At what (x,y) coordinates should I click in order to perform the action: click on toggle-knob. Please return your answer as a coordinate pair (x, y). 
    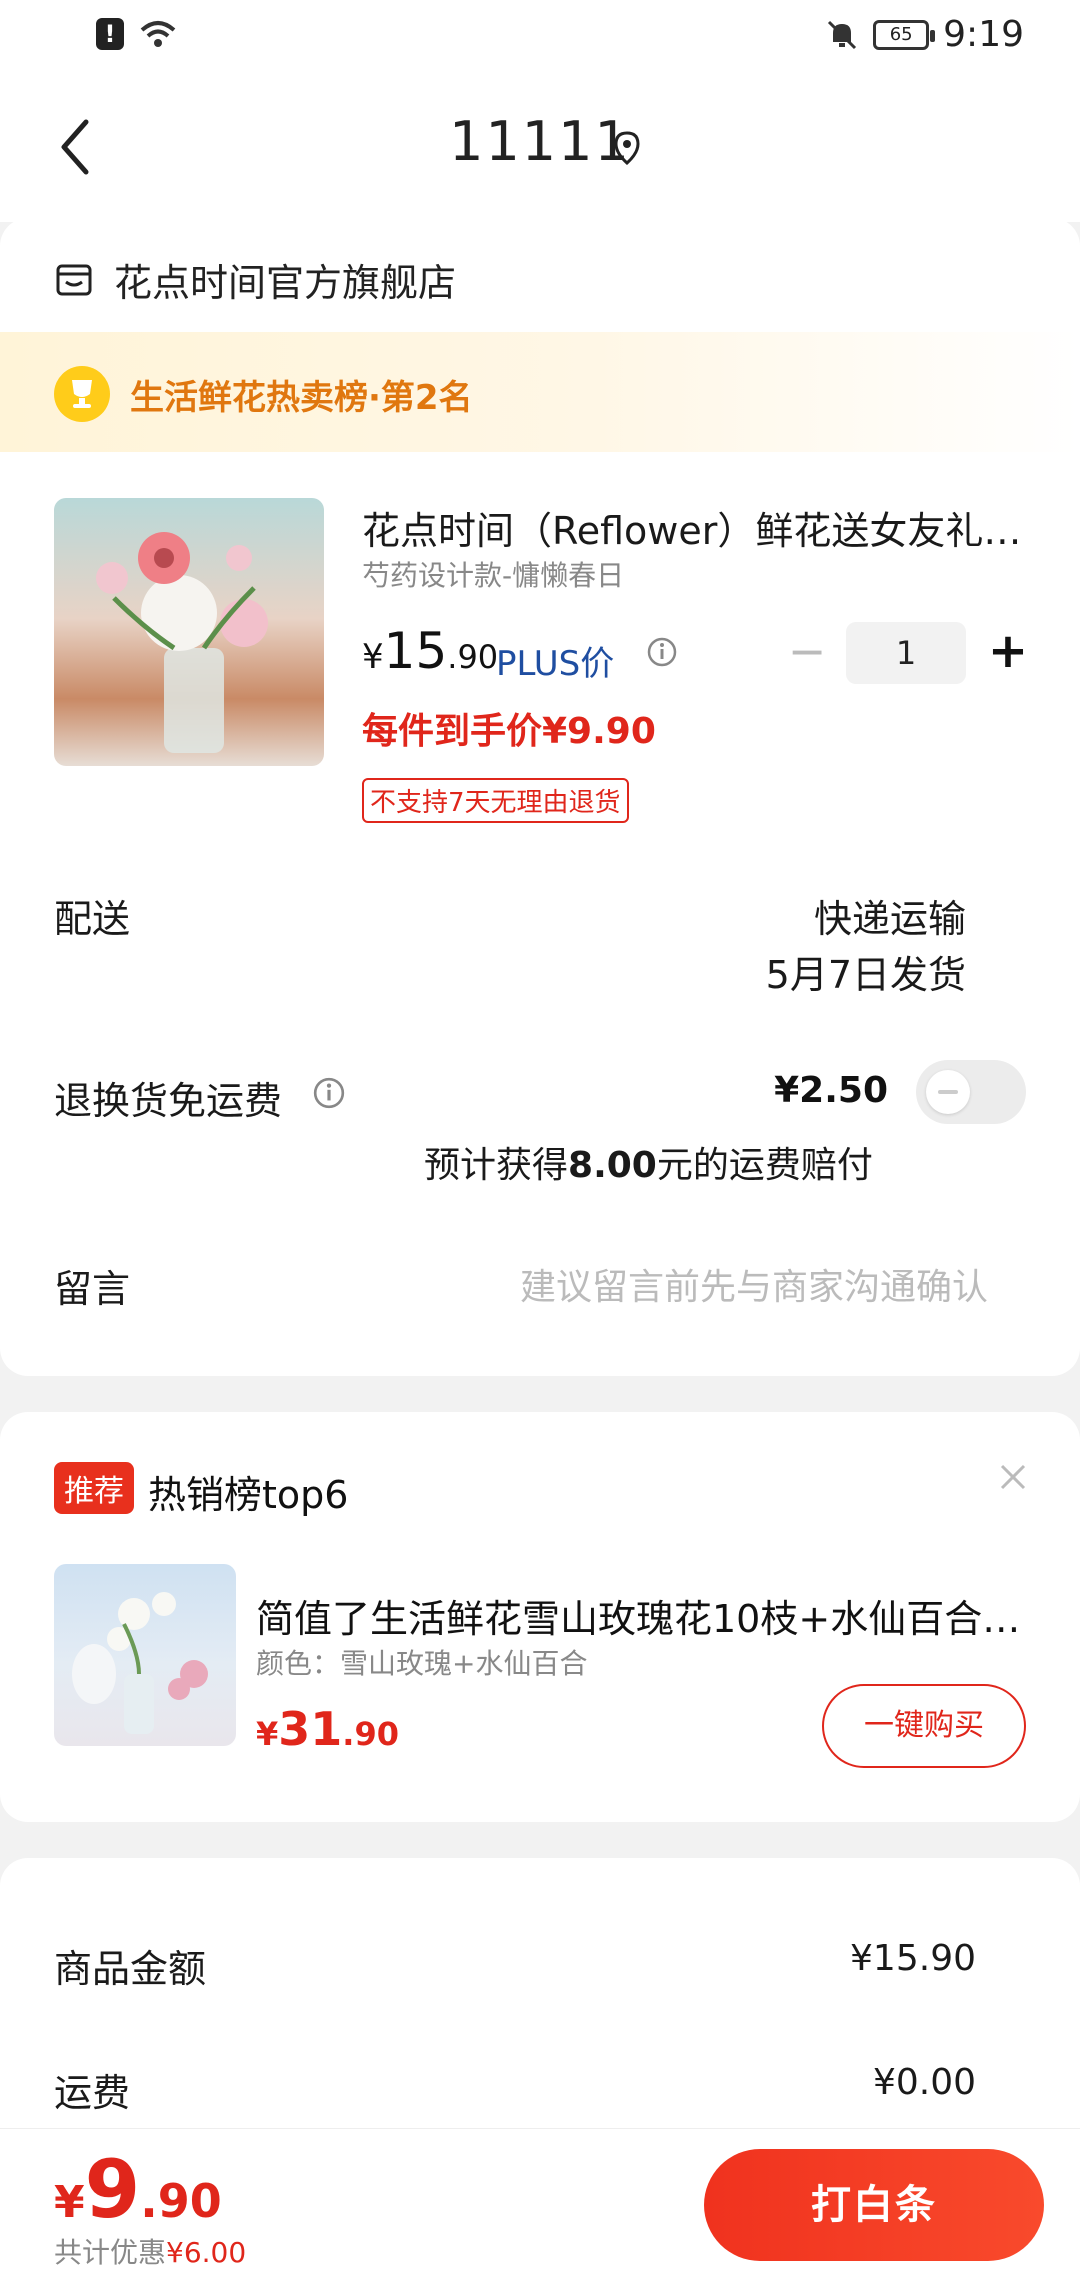
    Looking at the image, I should click on (948, 1092).